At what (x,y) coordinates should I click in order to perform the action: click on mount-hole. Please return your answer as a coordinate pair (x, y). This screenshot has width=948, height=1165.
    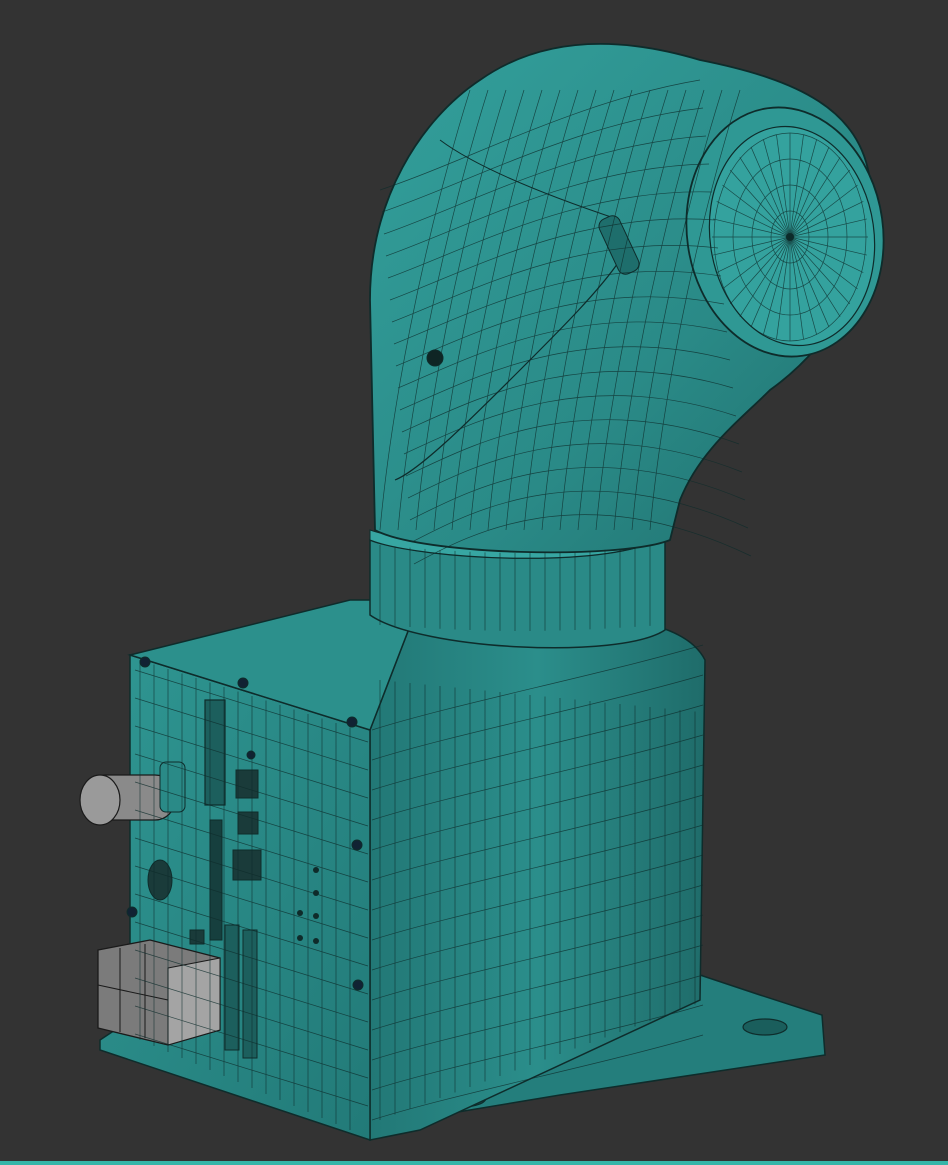
    Looking at the image, I should click on (765, 1027).